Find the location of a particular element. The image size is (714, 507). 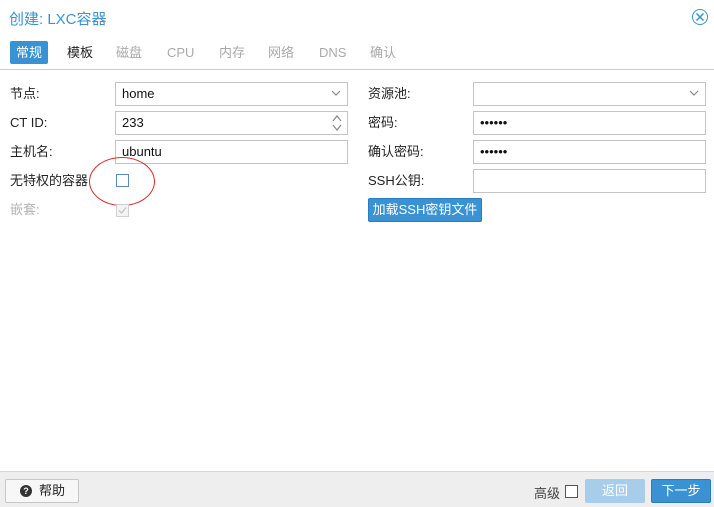

nesting-checkbox is located at coordinates (122, 210).